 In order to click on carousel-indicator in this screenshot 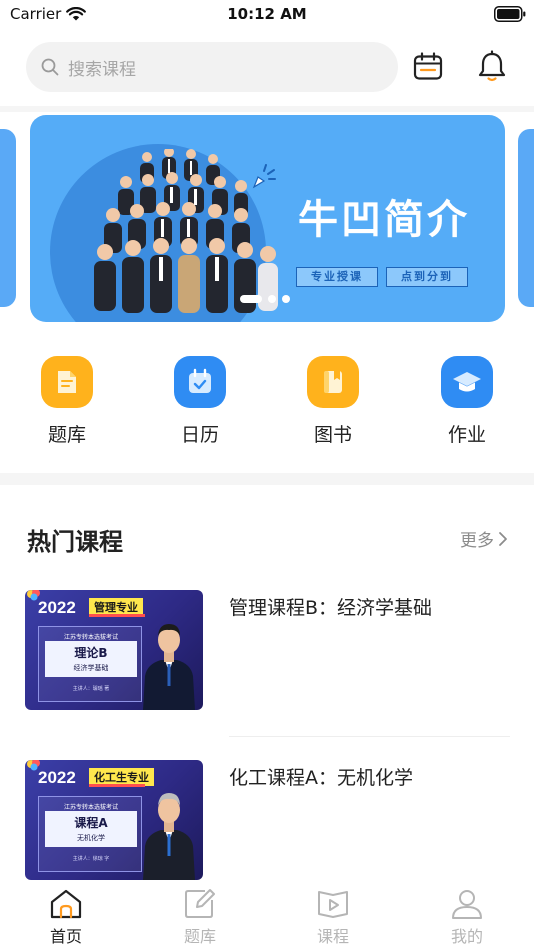, I will do `click(265, 299)`.